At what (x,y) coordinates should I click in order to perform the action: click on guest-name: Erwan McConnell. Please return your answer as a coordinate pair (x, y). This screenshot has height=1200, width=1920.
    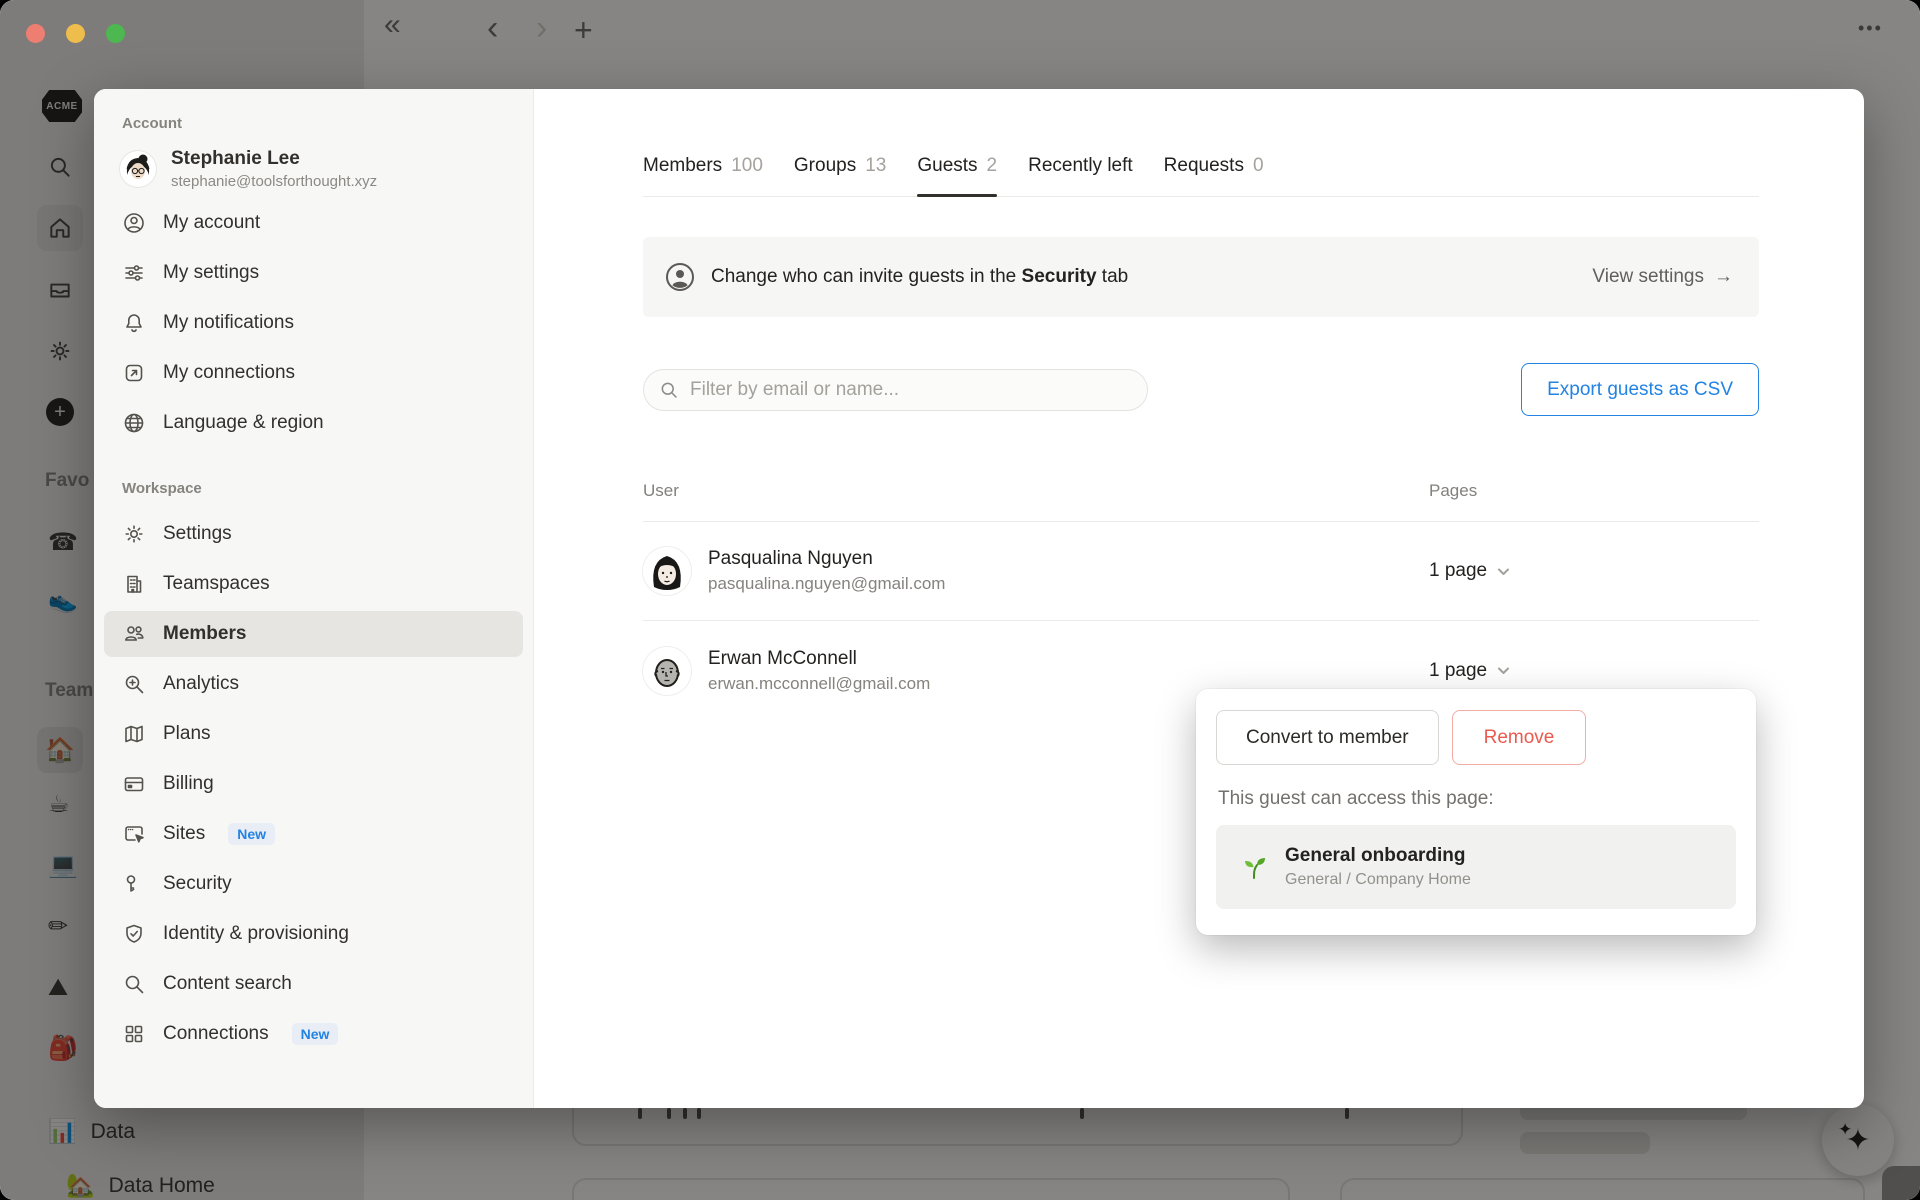
    Looking at the image, I should click on (782, 658).